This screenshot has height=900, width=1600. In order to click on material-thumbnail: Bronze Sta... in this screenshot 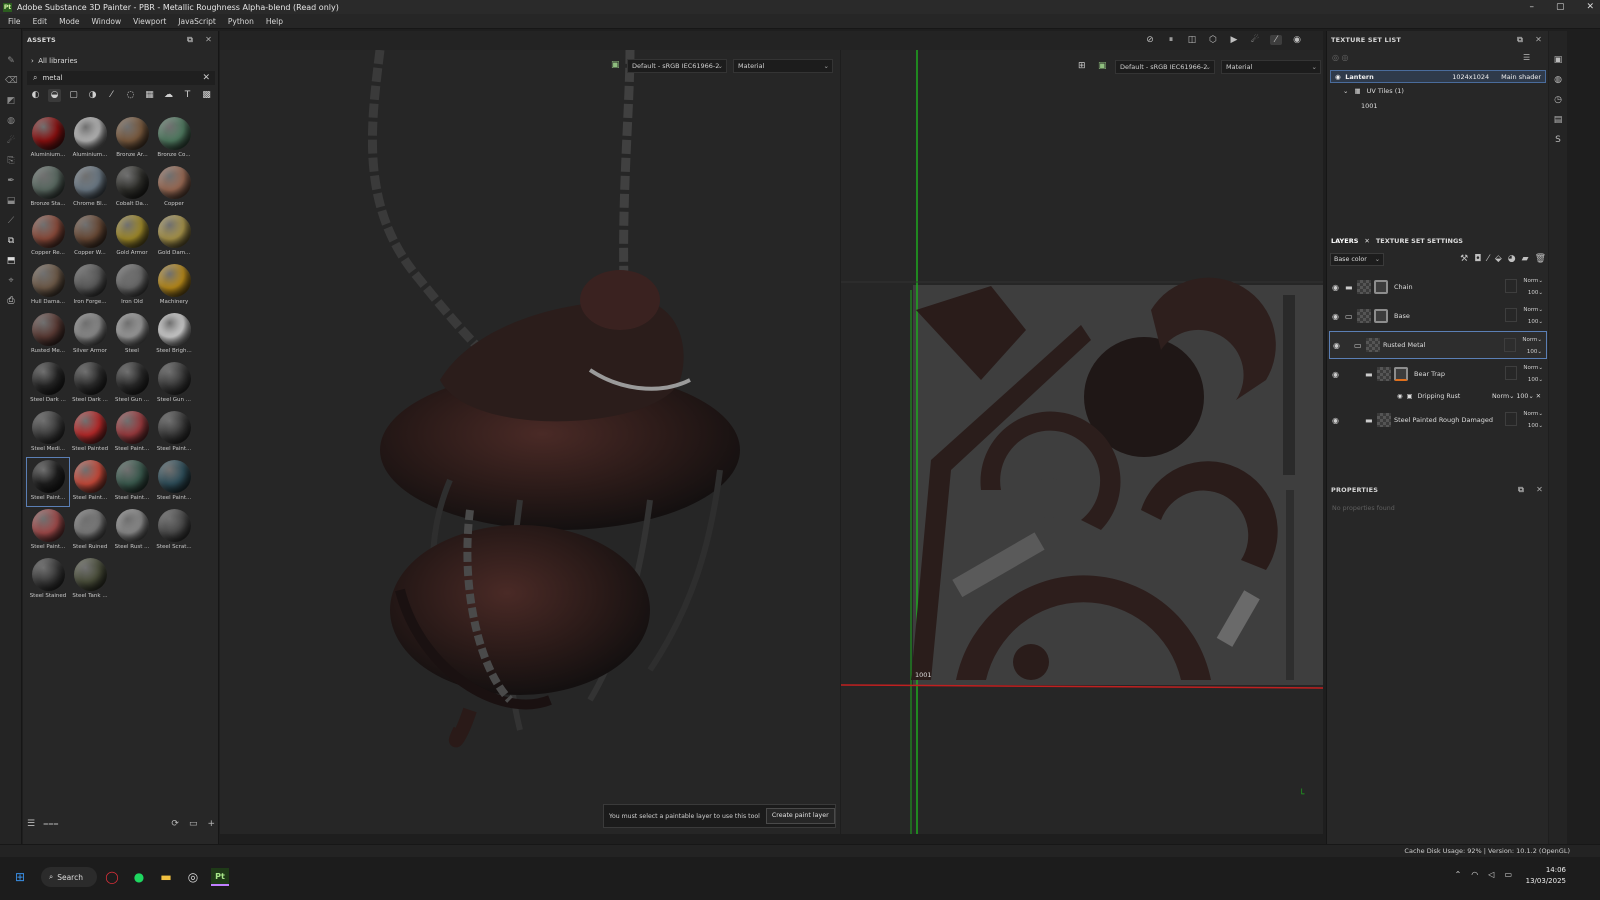, I will do `click(48, 188)`.